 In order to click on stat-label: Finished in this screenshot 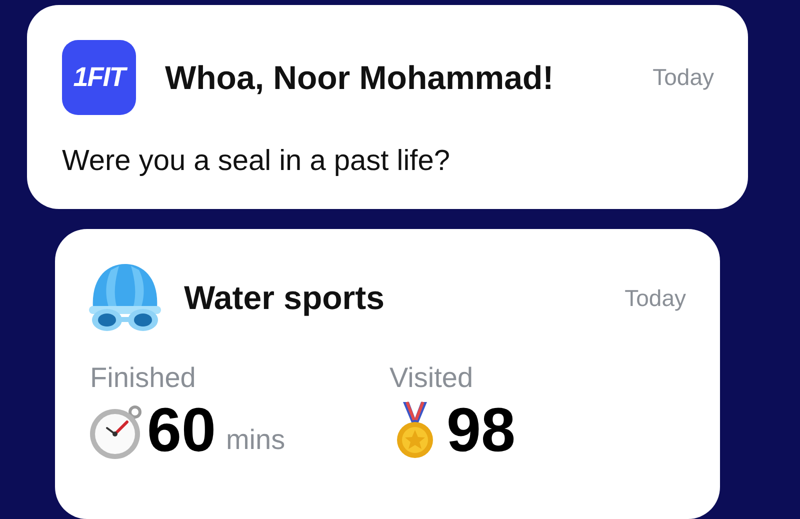, I will do `click(143, 378)`.